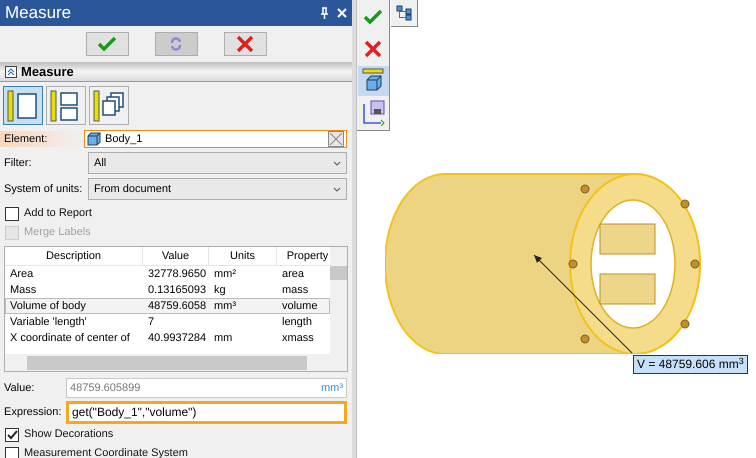 This screenshot has width=756, height=458. I want to click on dropdown: All, so click(217, 163).